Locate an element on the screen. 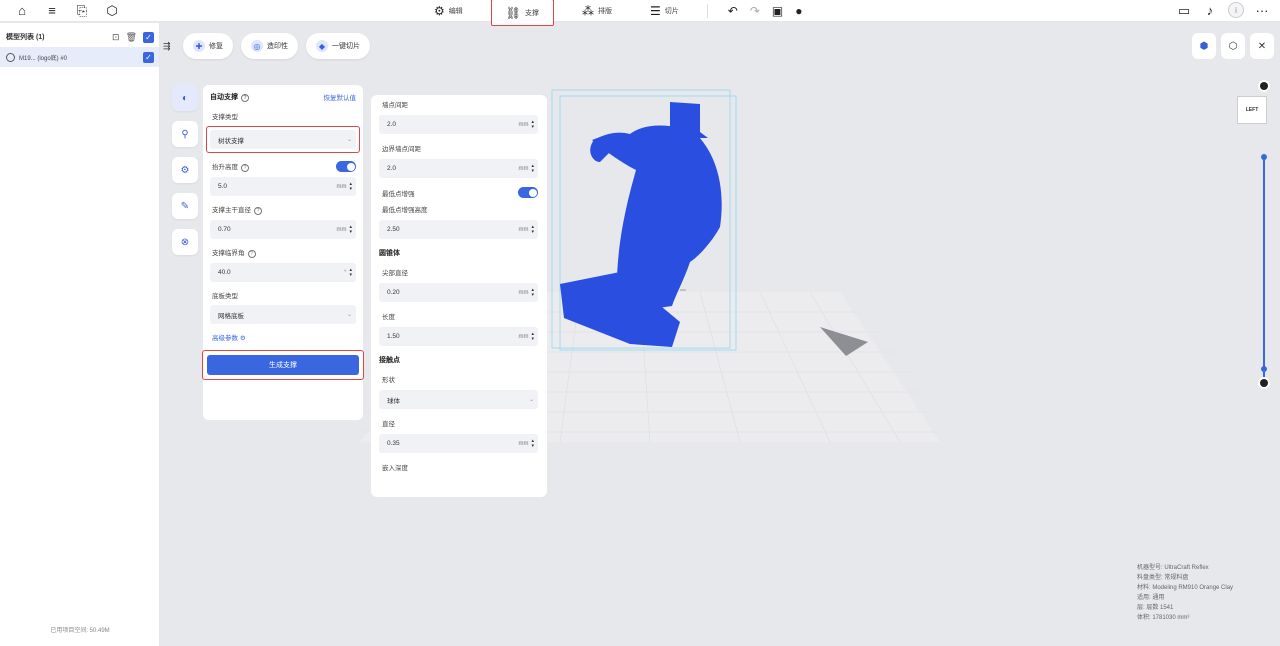 This screenshot has width=1280, height=646. model-checkbox: ✓ is located at coordinates (148, 57).